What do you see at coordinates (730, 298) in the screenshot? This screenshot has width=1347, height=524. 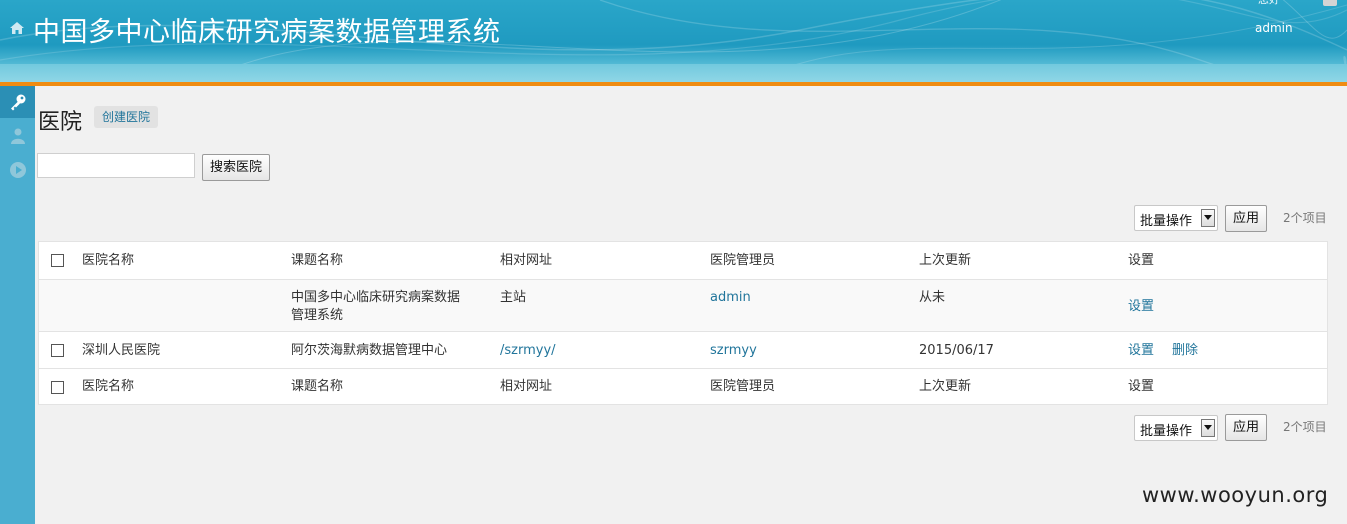 I see `hospital-admin-link: admin` at bounding box center [730, 298].